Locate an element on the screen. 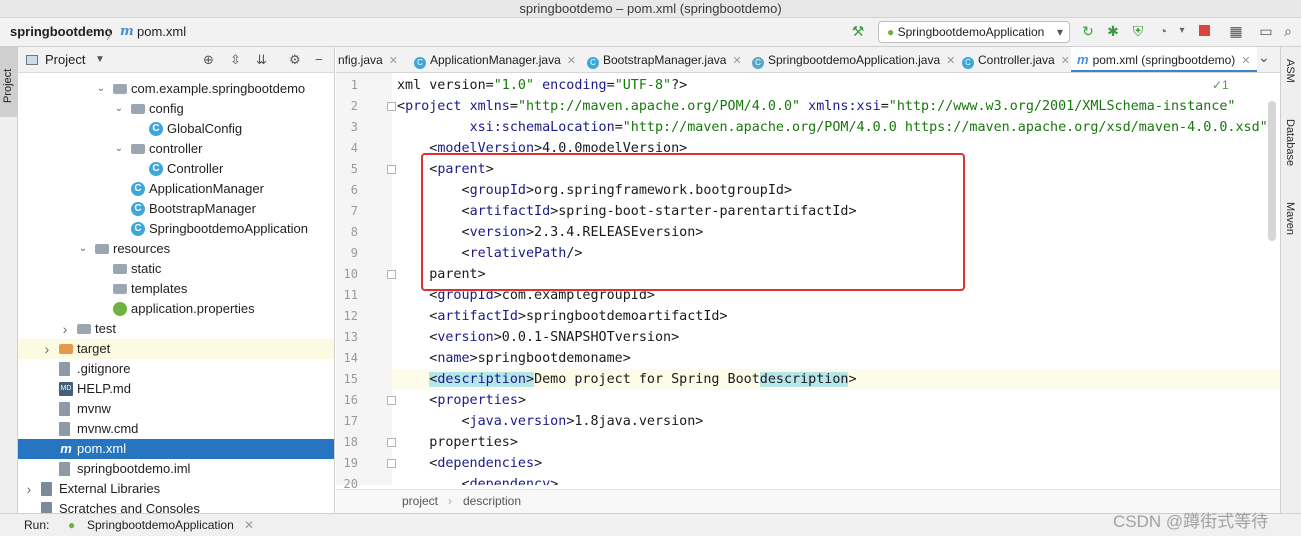  database-tool-tab: Database is located at coordinates (1290, 142).